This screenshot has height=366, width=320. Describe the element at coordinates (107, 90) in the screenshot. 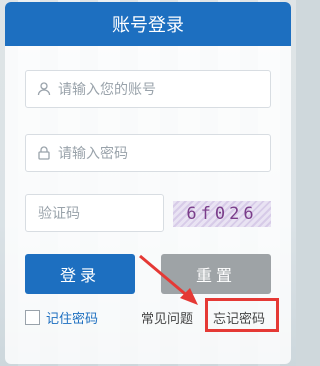

I see `account-placeholder: 请输入您的账号` at that location.